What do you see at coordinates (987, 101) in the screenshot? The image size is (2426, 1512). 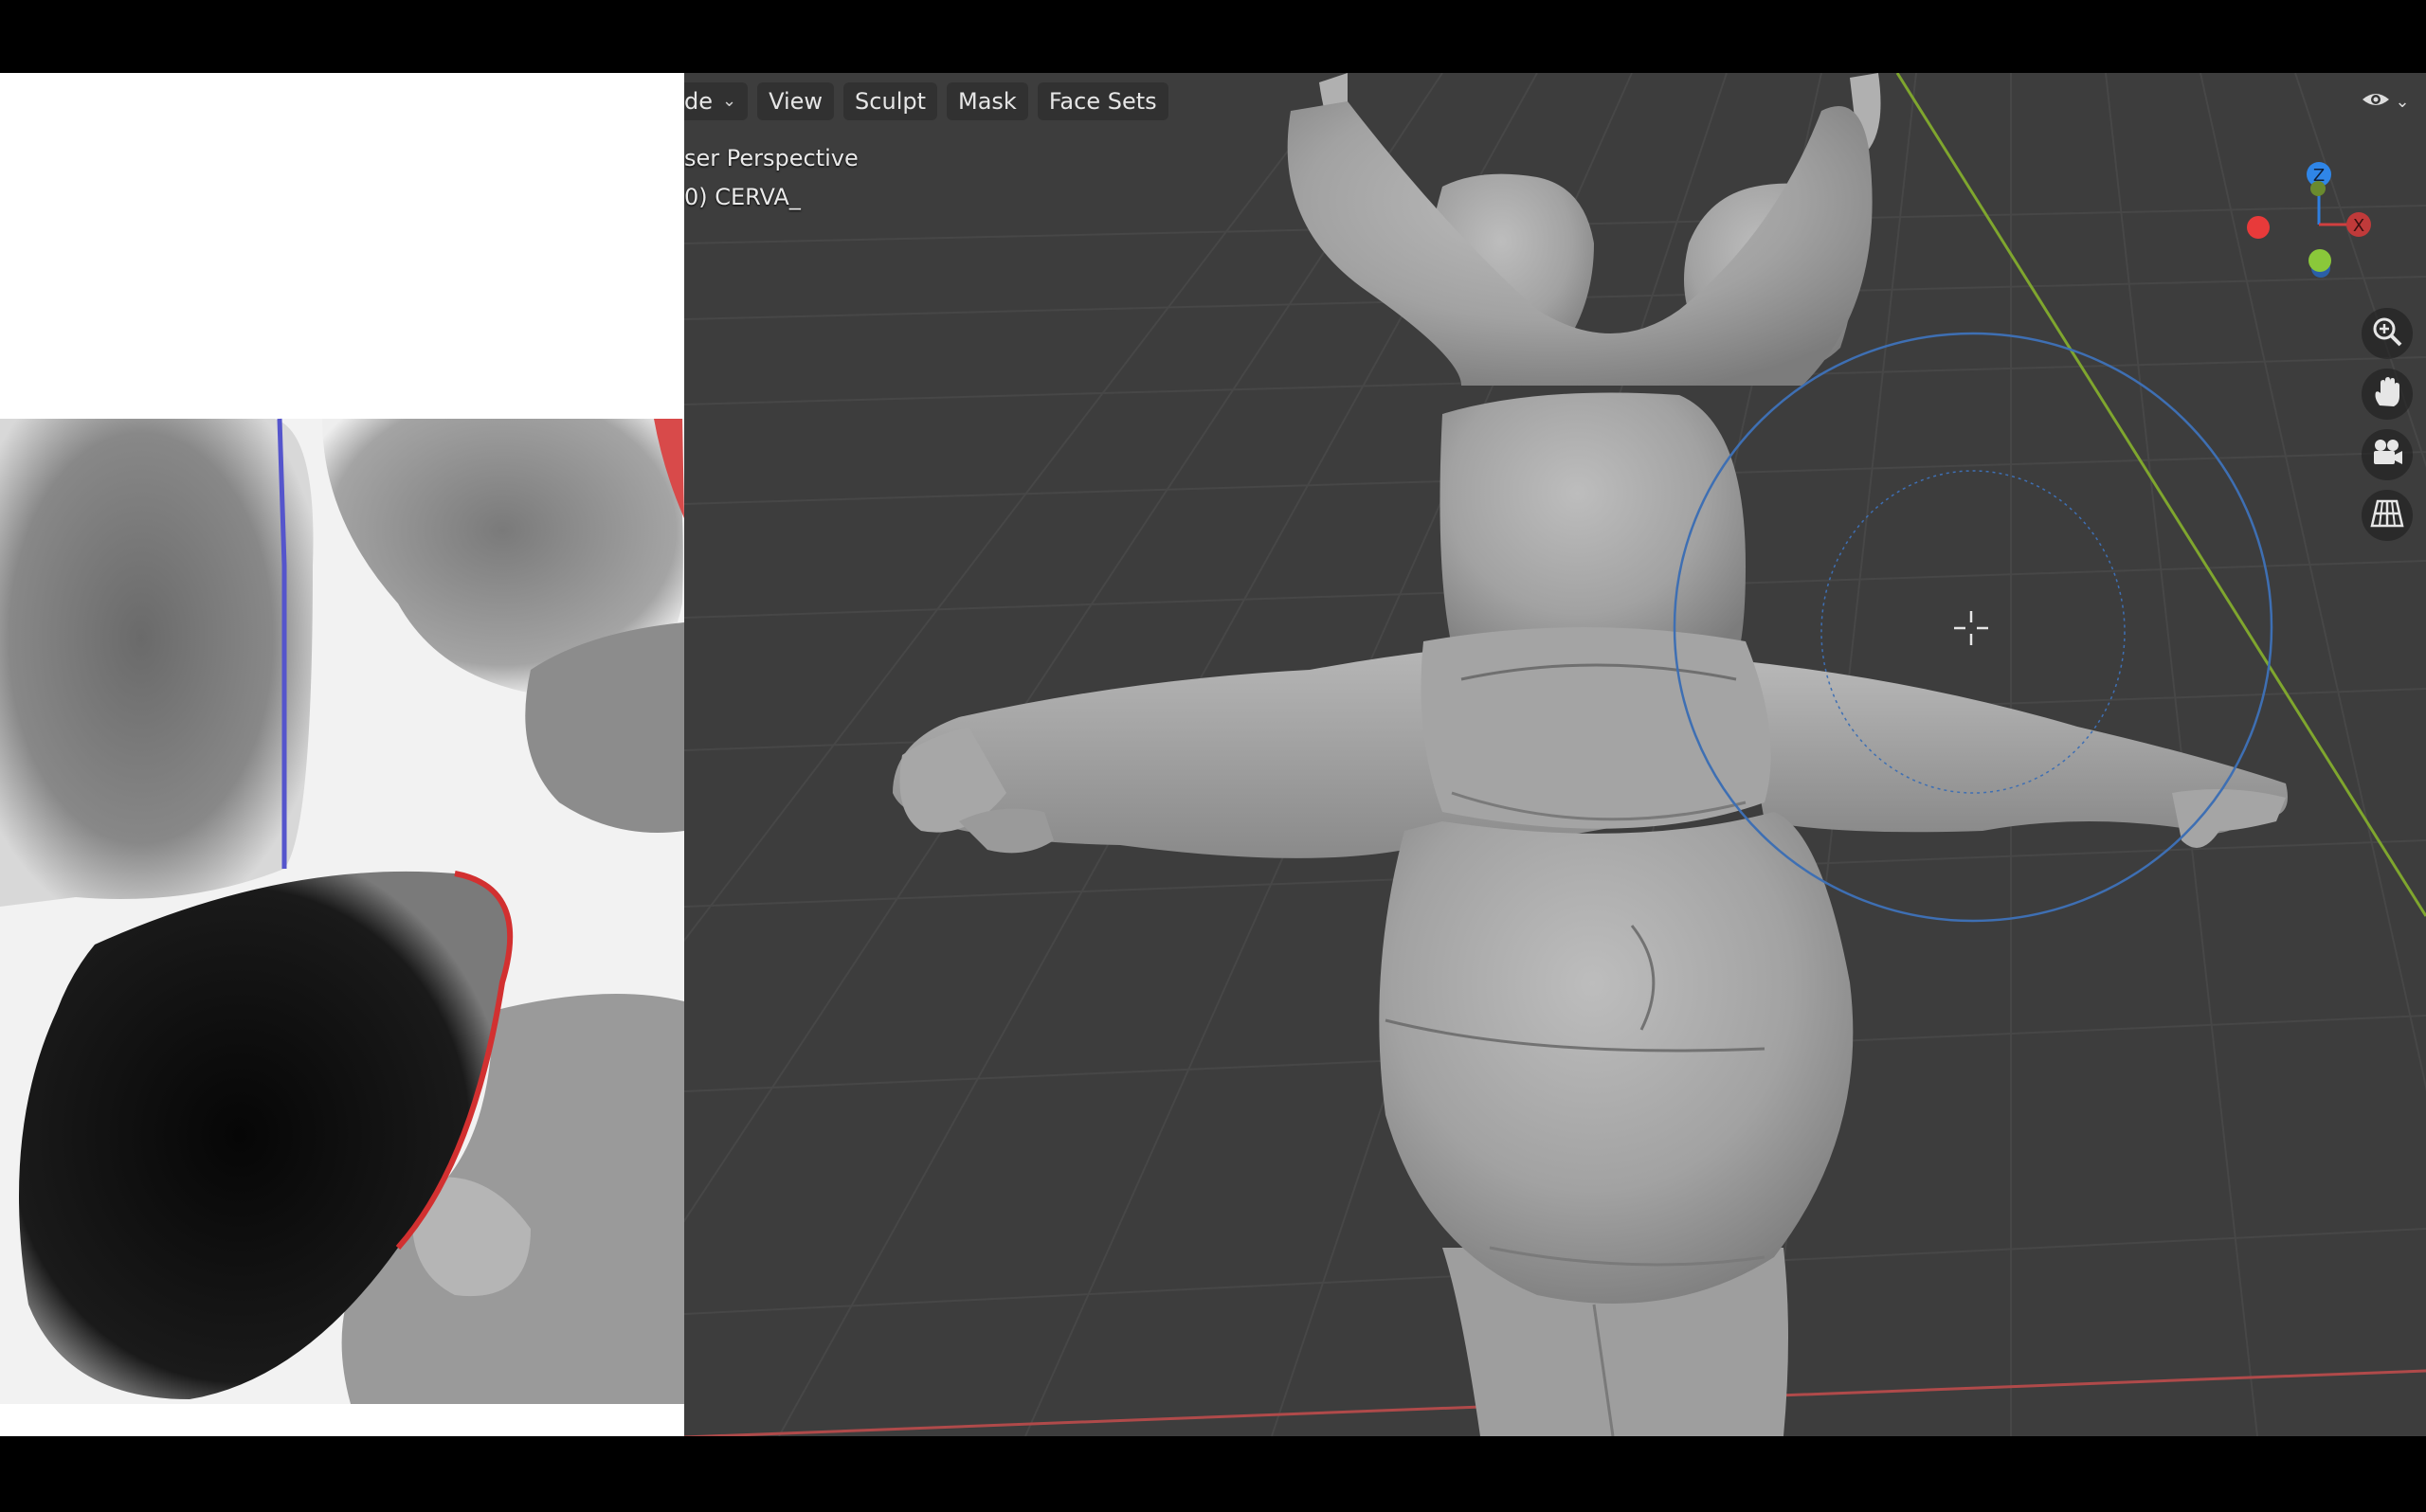 I see `menu-mask: Mask` at bounding box center [987, 101].